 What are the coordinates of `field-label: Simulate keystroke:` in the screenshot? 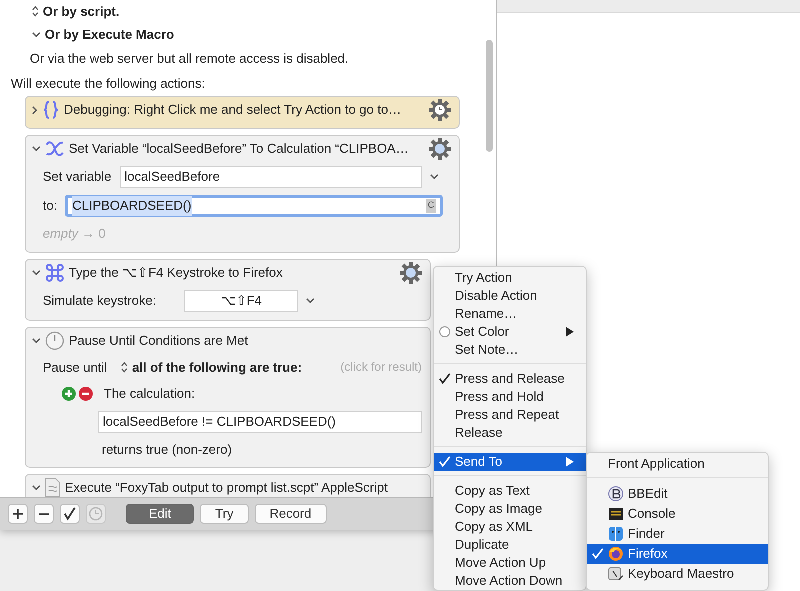 It's located at (99, 301).